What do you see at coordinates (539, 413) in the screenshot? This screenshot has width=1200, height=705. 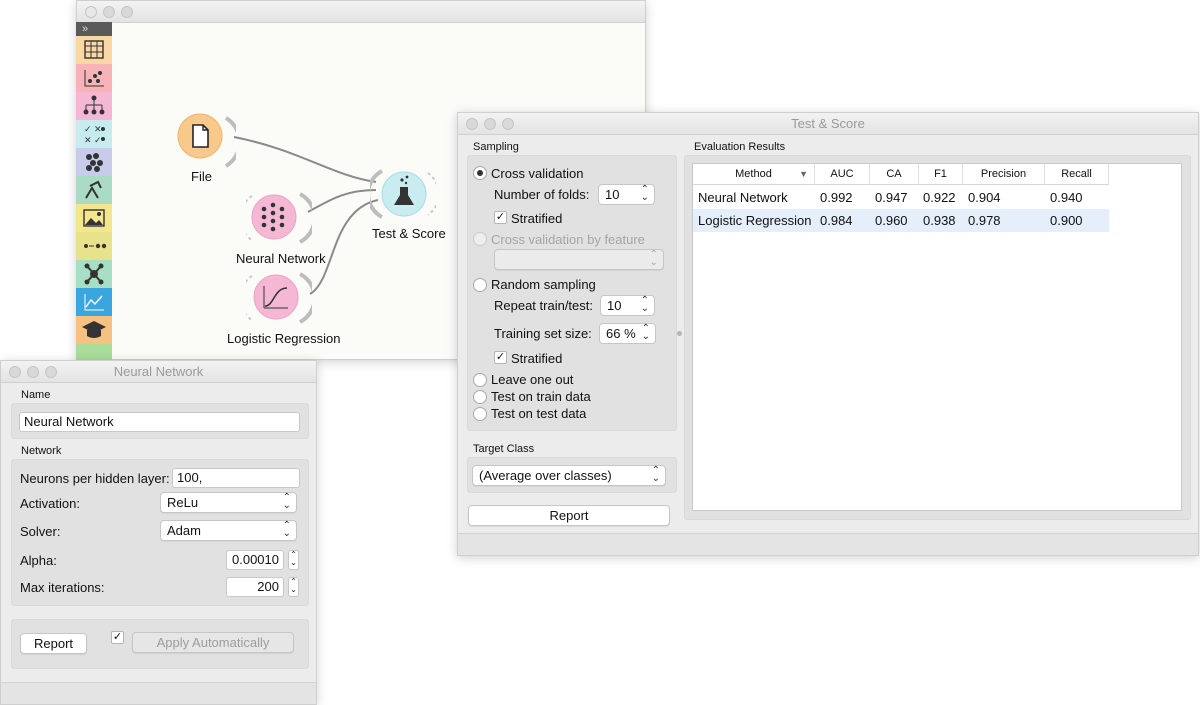 I see `test-on-test-label: Test on test data` at bounding box center [539, 413].